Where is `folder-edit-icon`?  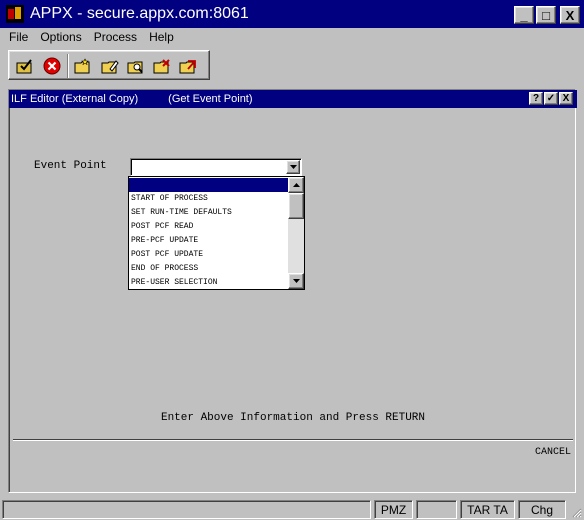
folder-edit-icon is located at coordinates (110, 66).